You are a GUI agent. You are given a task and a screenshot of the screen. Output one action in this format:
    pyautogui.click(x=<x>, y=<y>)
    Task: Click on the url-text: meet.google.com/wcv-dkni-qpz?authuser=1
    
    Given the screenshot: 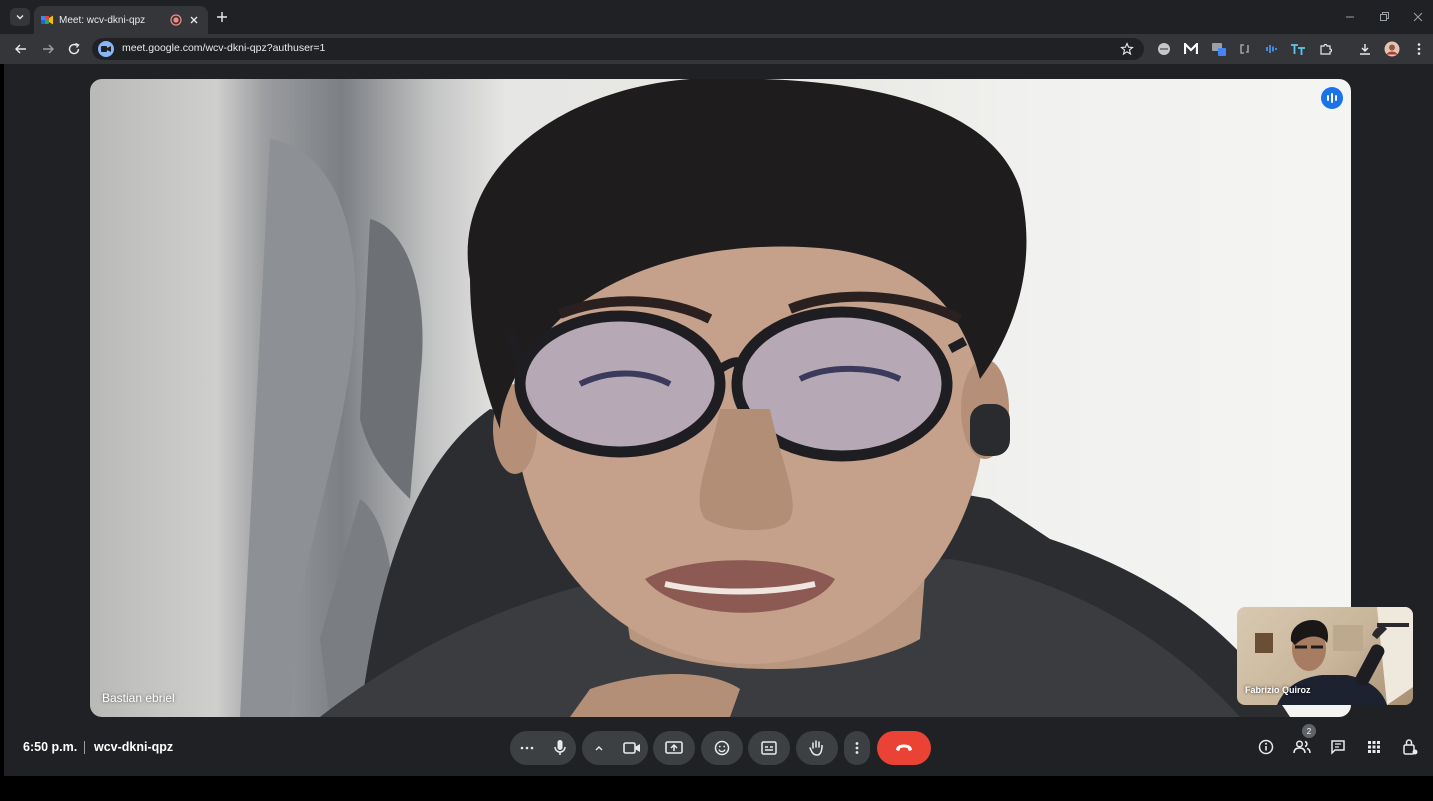 What is the action you would take?
    pyautogui.click(x=224, y=48)
    